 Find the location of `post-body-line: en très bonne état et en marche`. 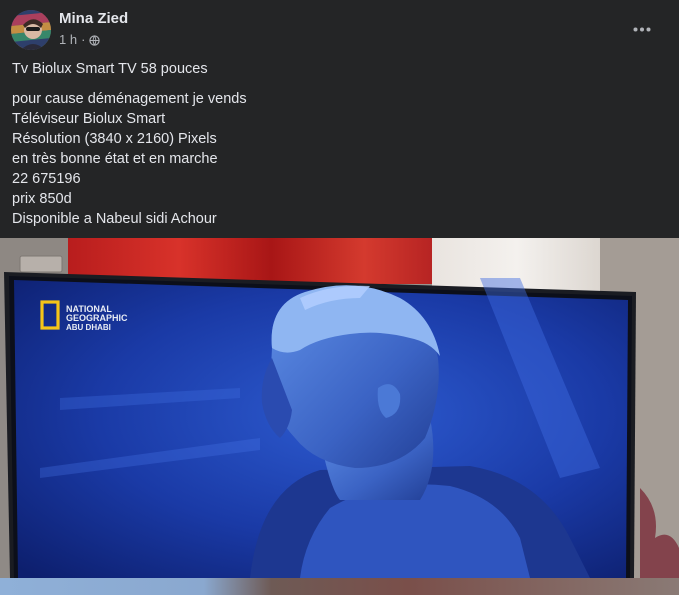

post-body-line: en très bonne état et en marche is located at coordinates (115, 159).